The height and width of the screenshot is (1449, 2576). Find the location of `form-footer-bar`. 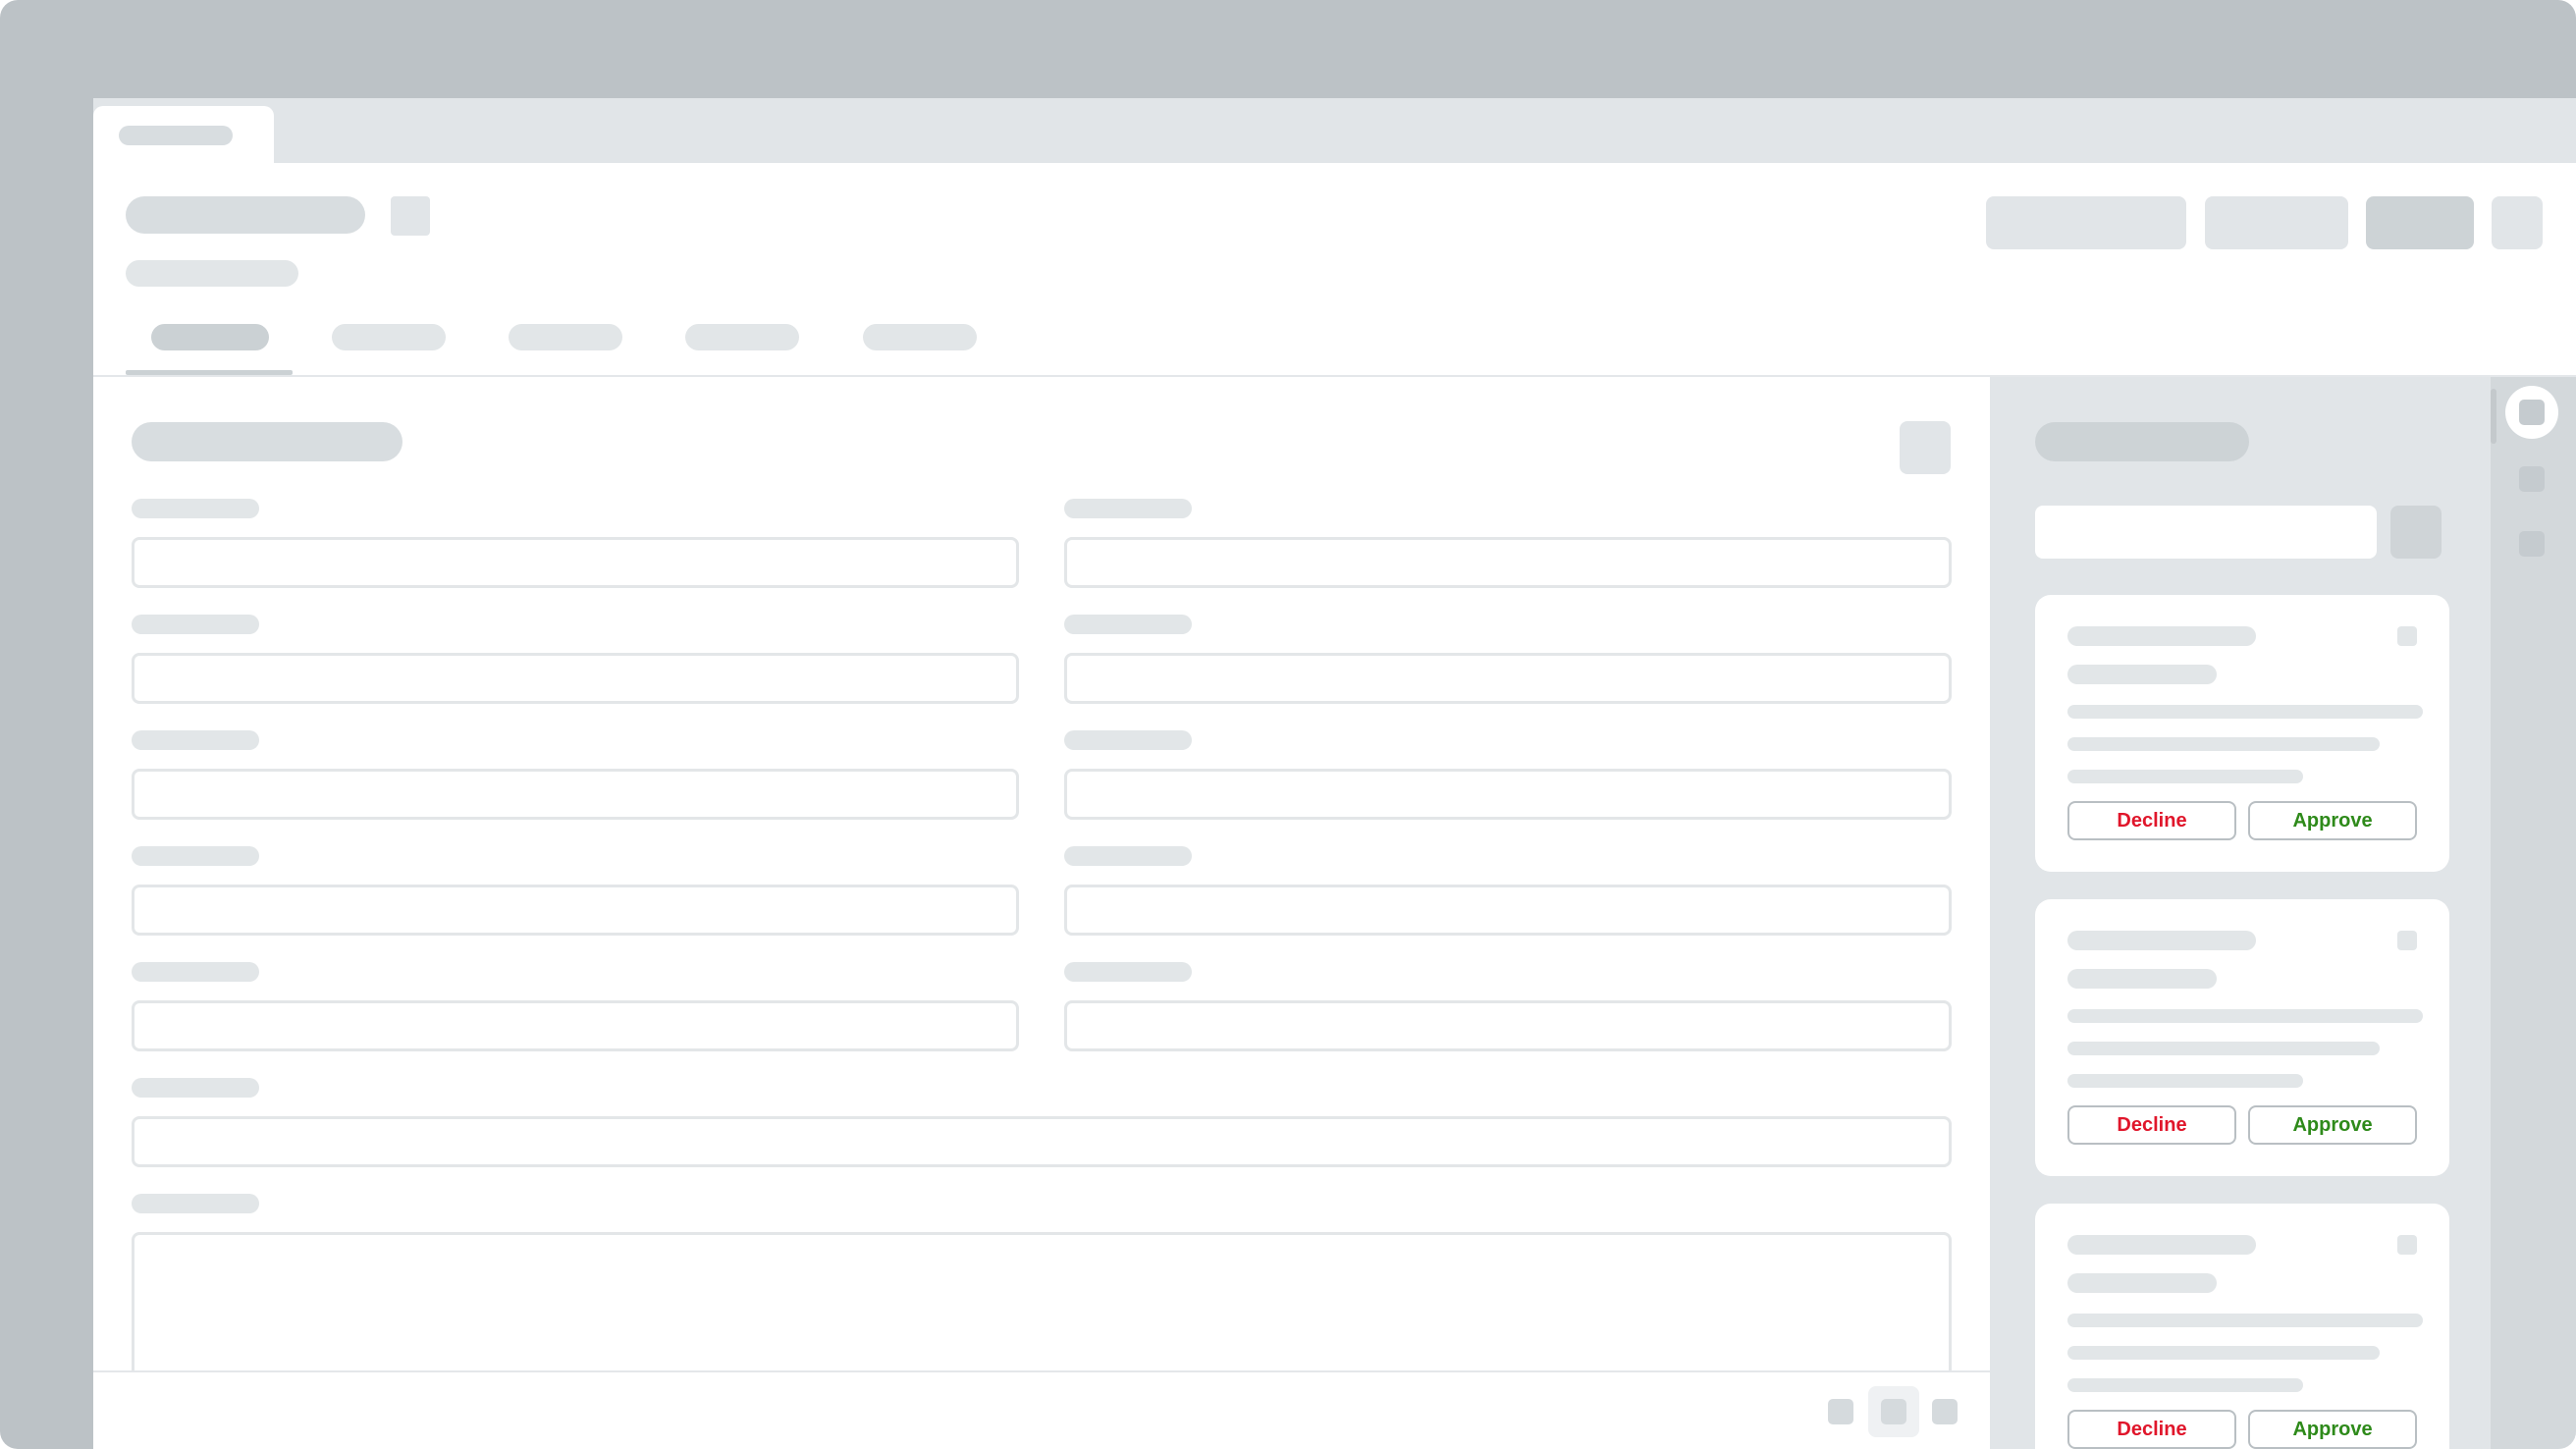

form-footer-bar is located at coordinates (1041, 1409).